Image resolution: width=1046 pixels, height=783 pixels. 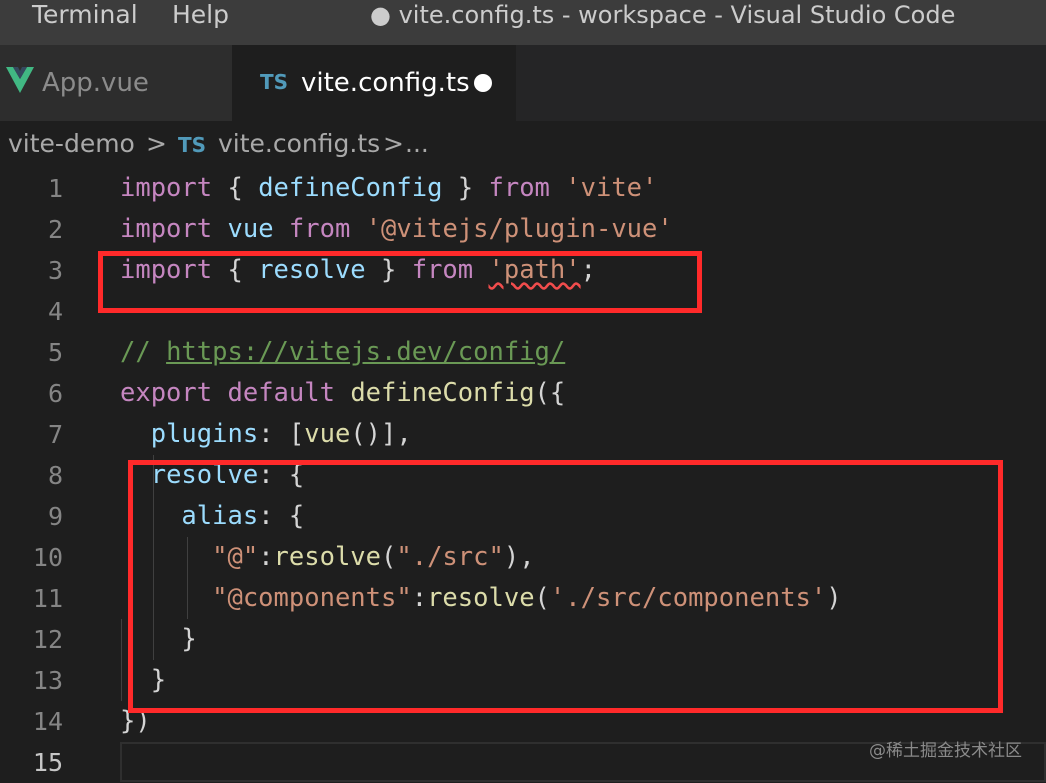 What do you see at coordinates (166, 393) in the screenshot?
I see `code-token: export` at bounding box center [166, 393].